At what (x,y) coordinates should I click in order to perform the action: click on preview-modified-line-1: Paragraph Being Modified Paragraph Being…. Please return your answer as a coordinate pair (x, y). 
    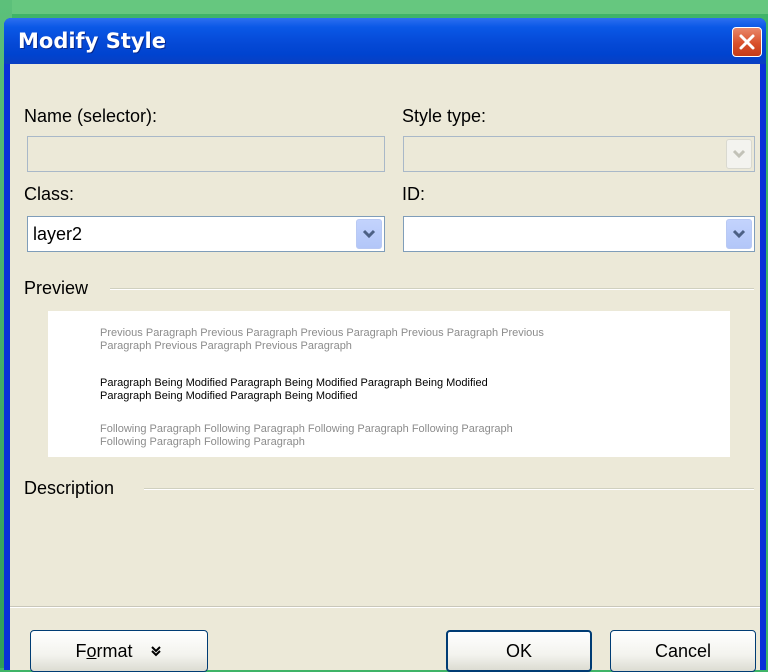
    Looking at the image, I should click on (294, 383).